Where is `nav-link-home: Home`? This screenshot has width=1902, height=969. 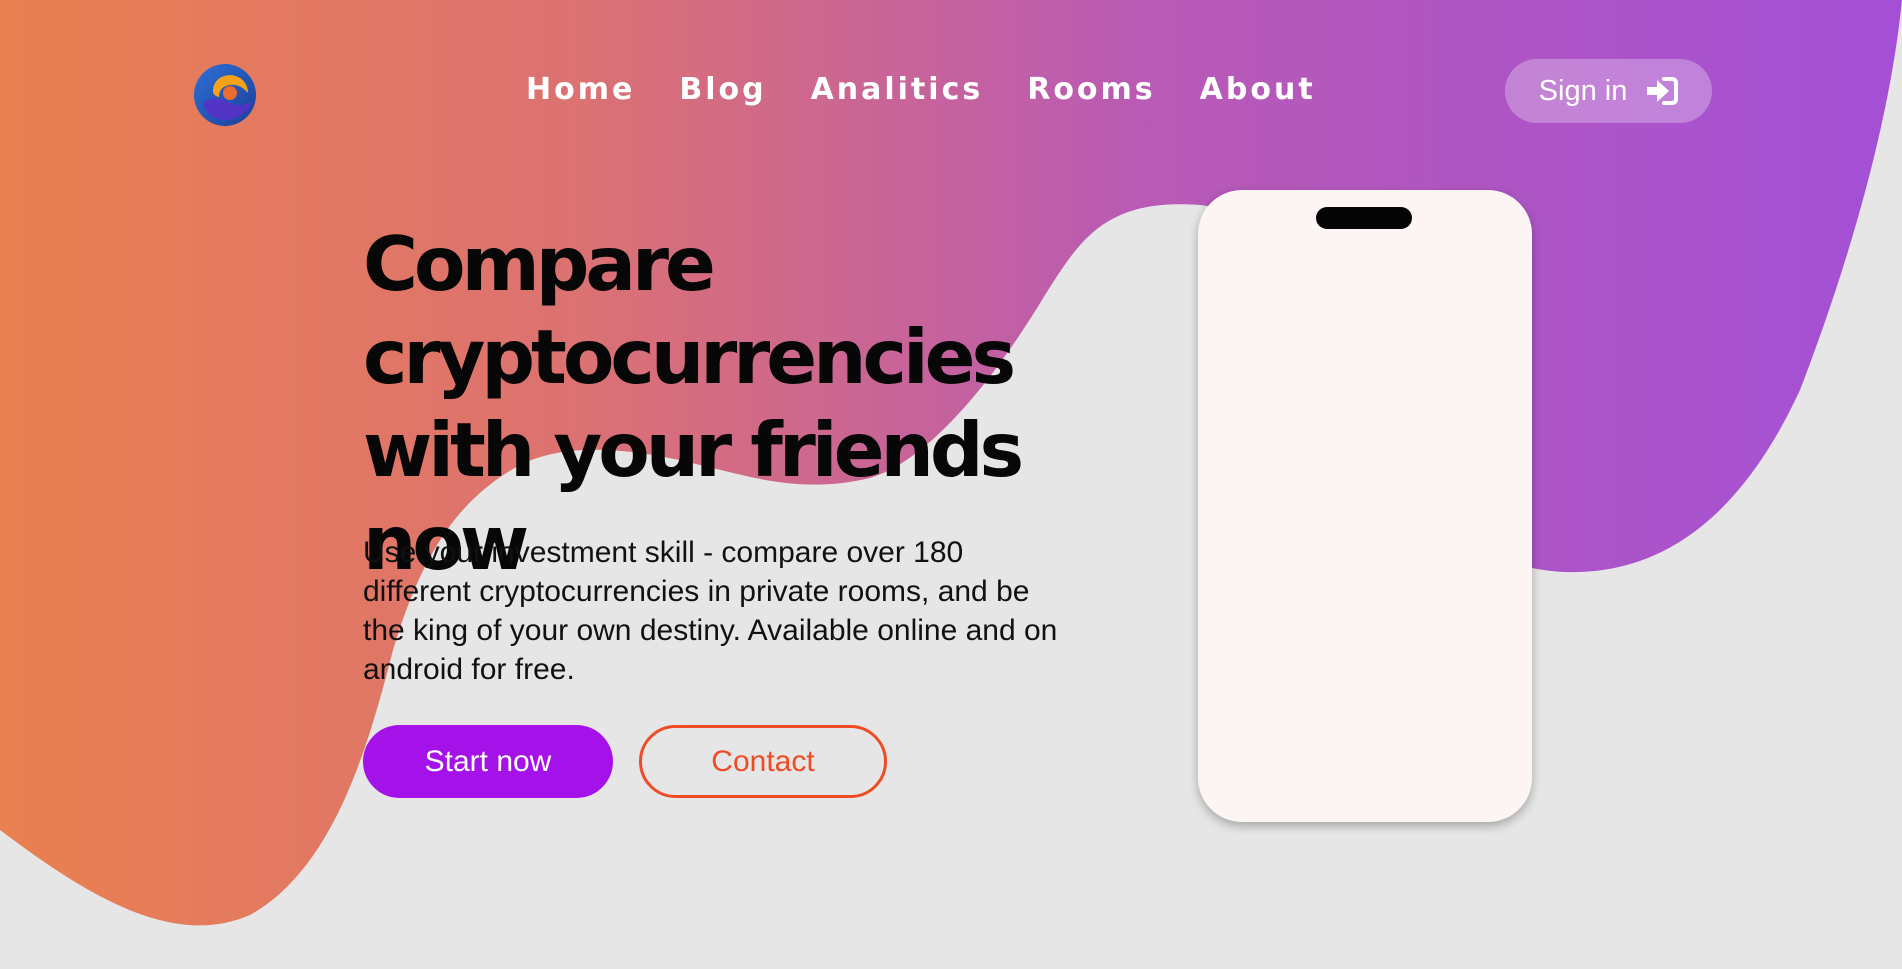
nav-link-home: Home is located at coordinates (580, 90).